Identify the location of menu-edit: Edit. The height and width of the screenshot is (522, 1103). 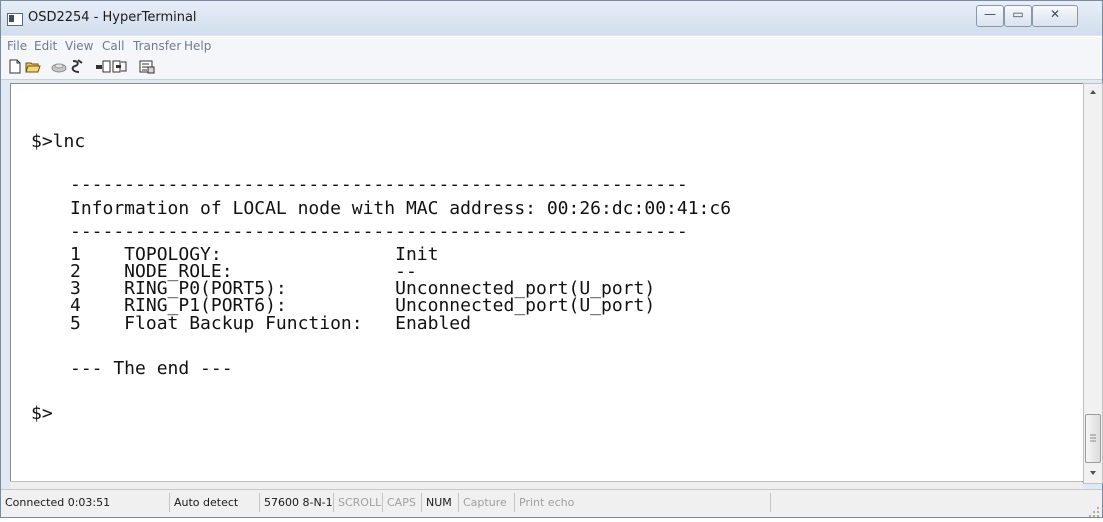
(45, 46).